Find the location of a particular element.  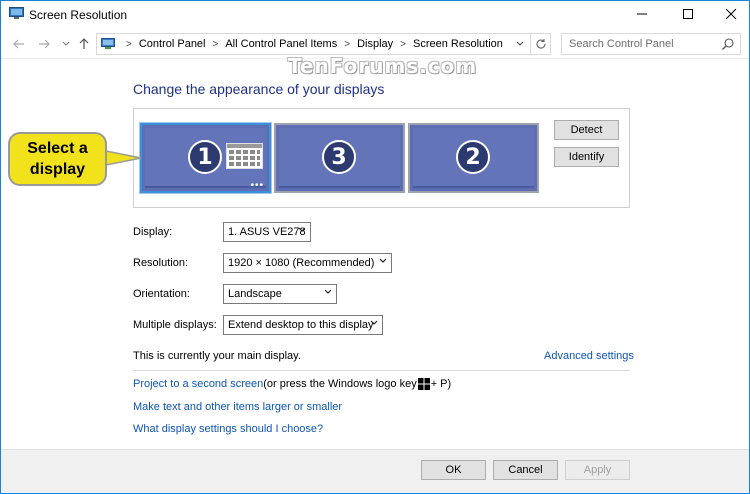

orientation-select: Landscape is located at coordinates (280, 294).